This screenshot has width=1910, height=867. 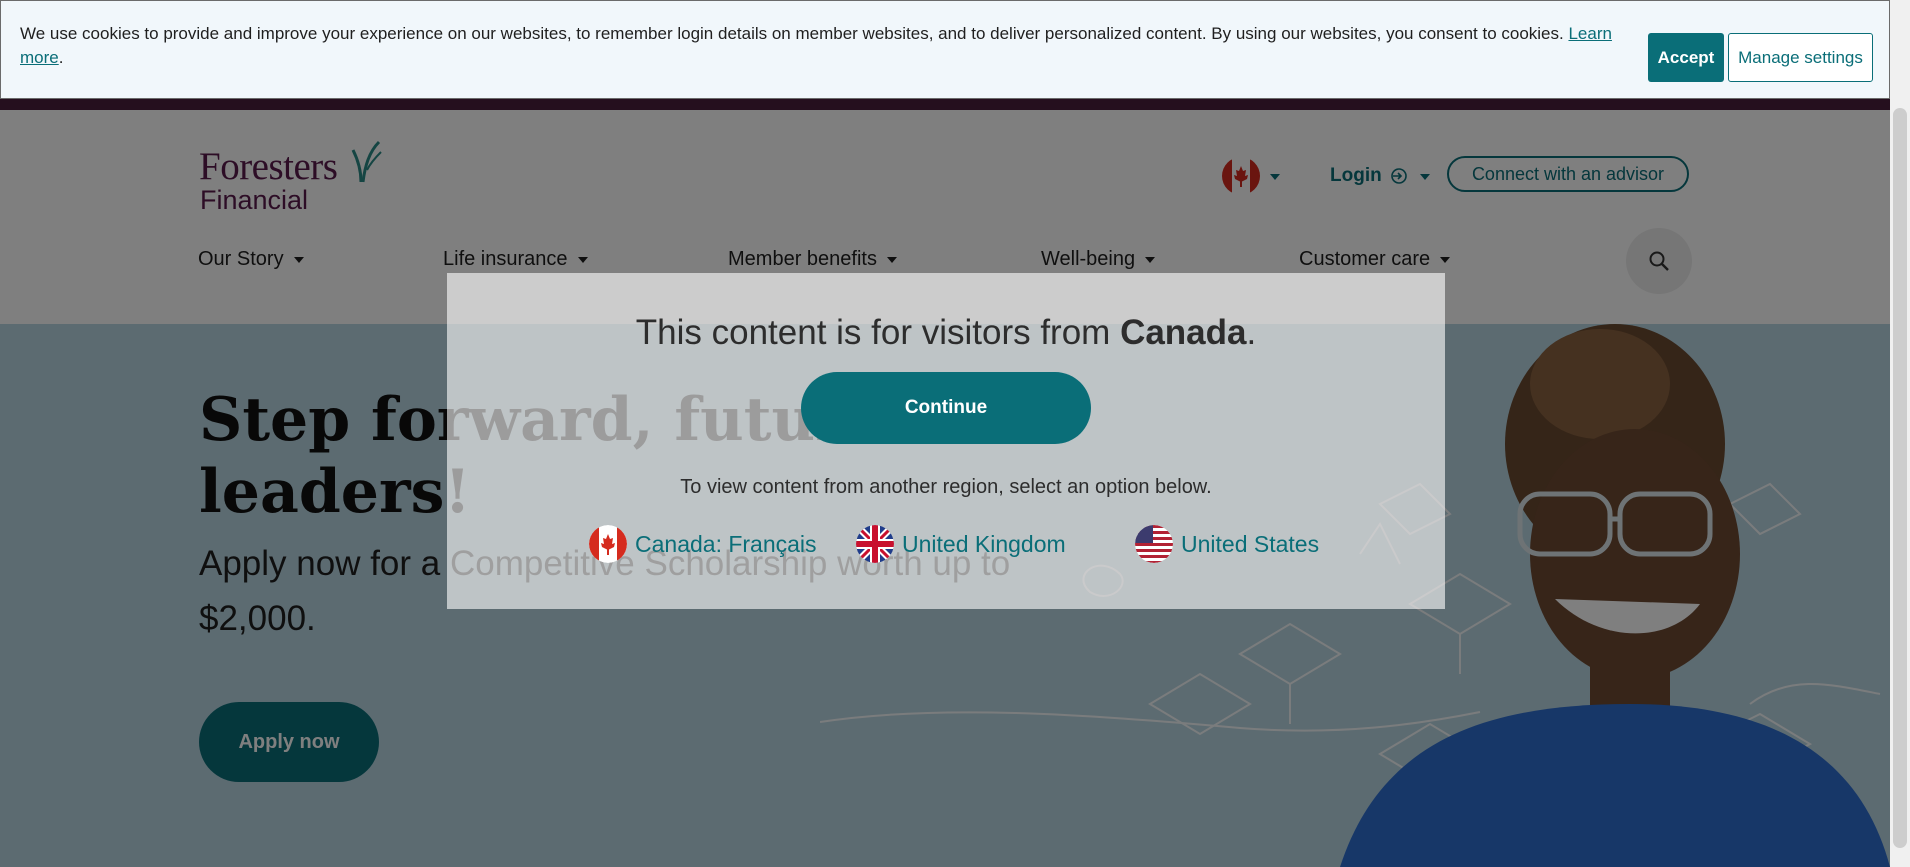 What do you see at coordinates (61, 57) in the screenshot?
I see `cookie-text-end: .` at bounding box center [61, 57].